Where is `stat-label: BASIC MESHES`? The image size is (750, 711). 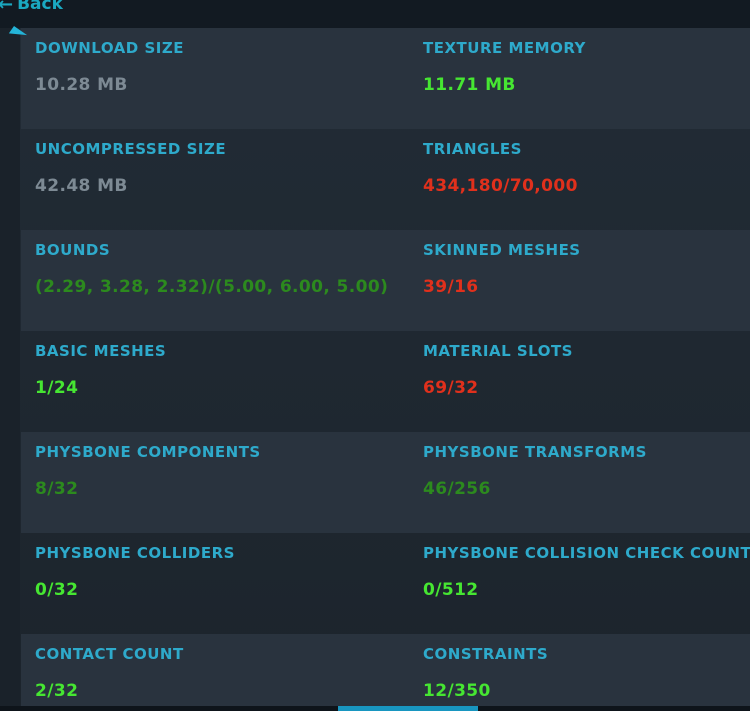
stat-label: BASIC MESHES is located at coordinates (101, 351).